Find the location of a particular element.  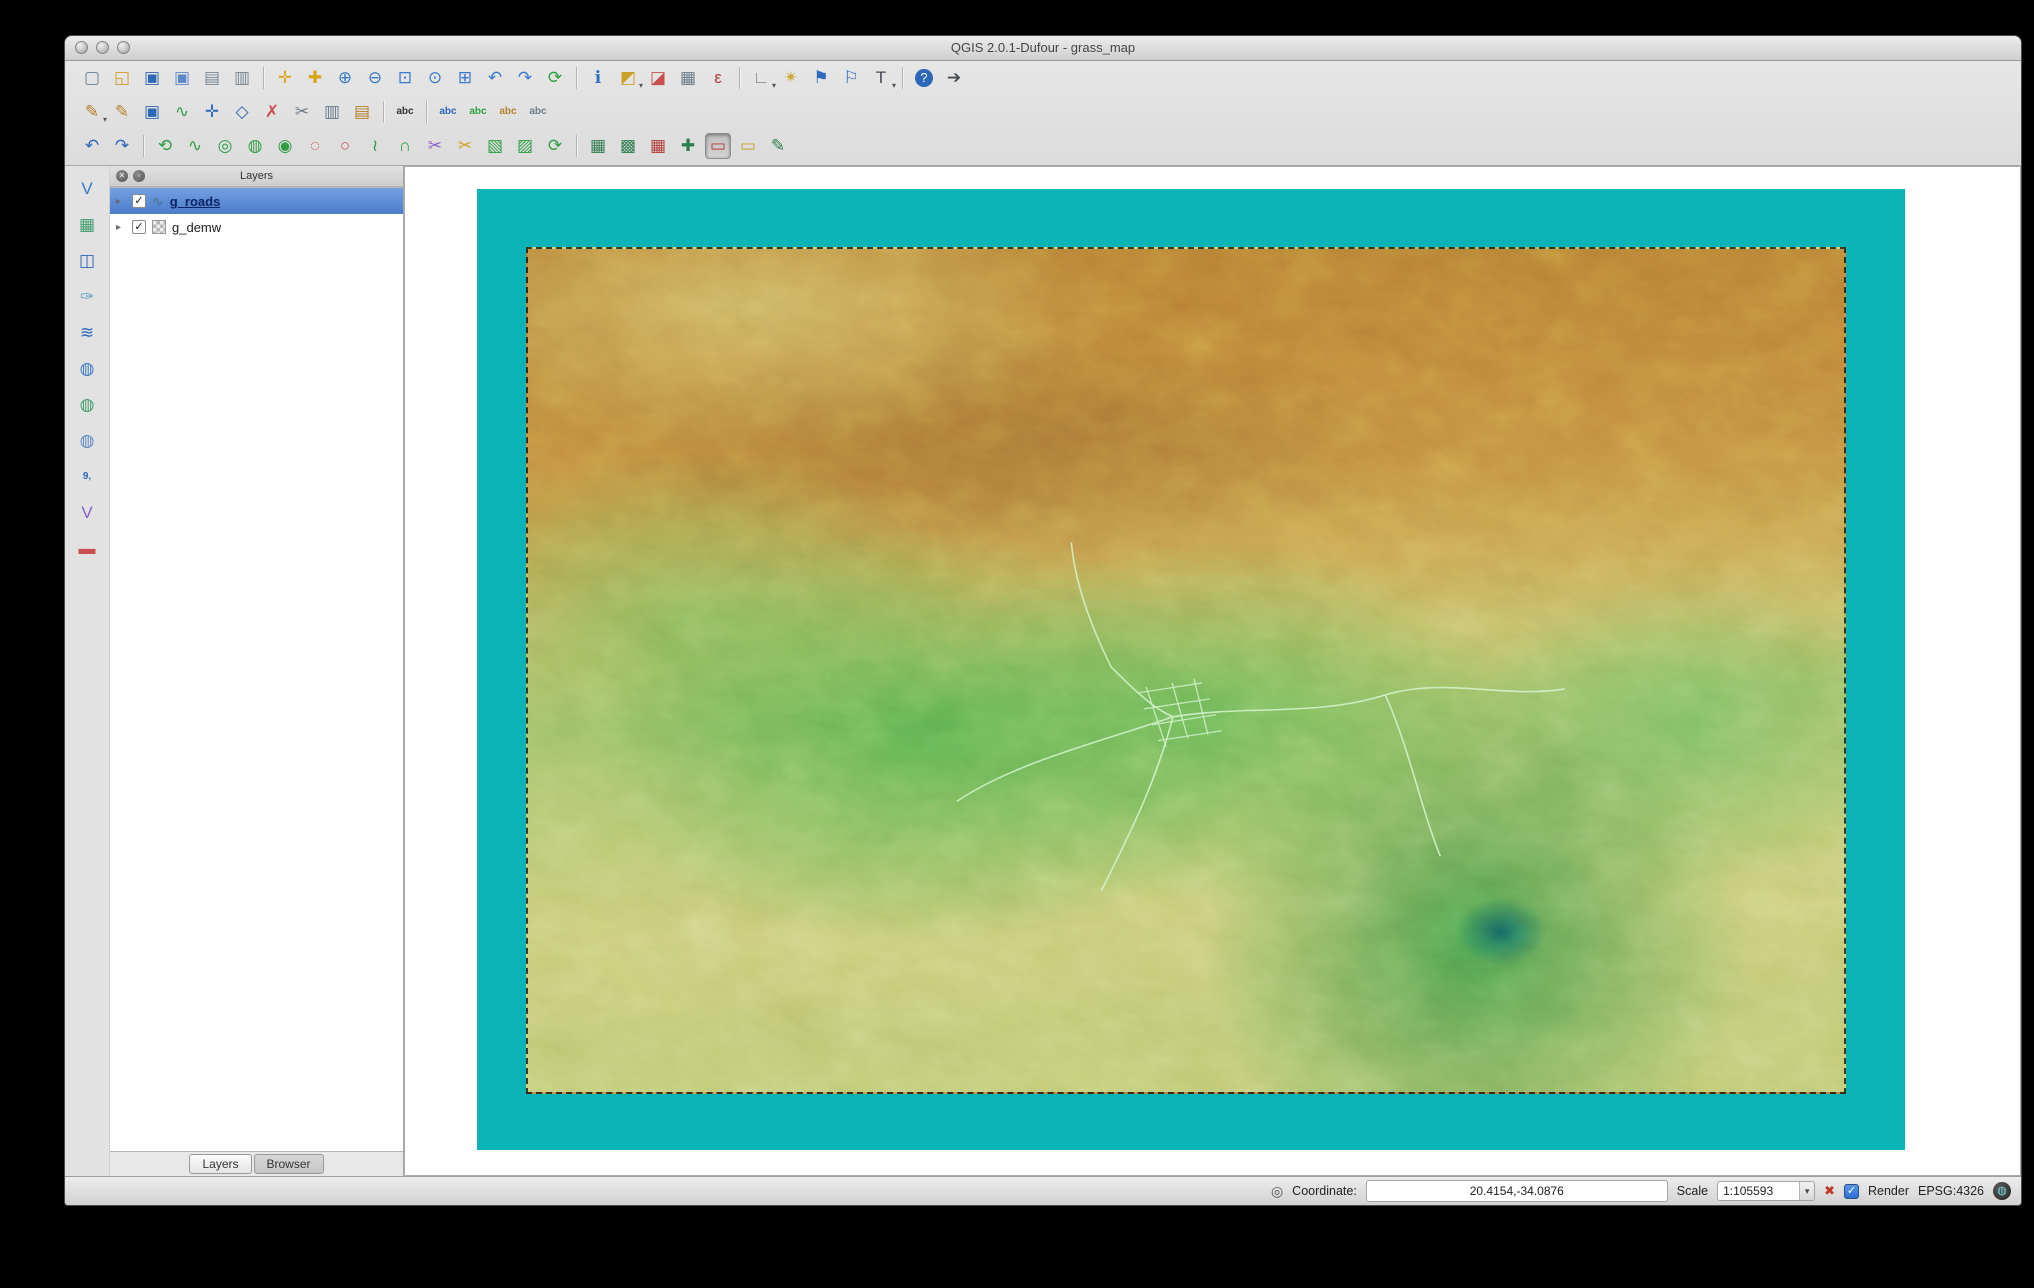

zoom-to-selection-button: ⊙ is located at coordinates (435, 78).